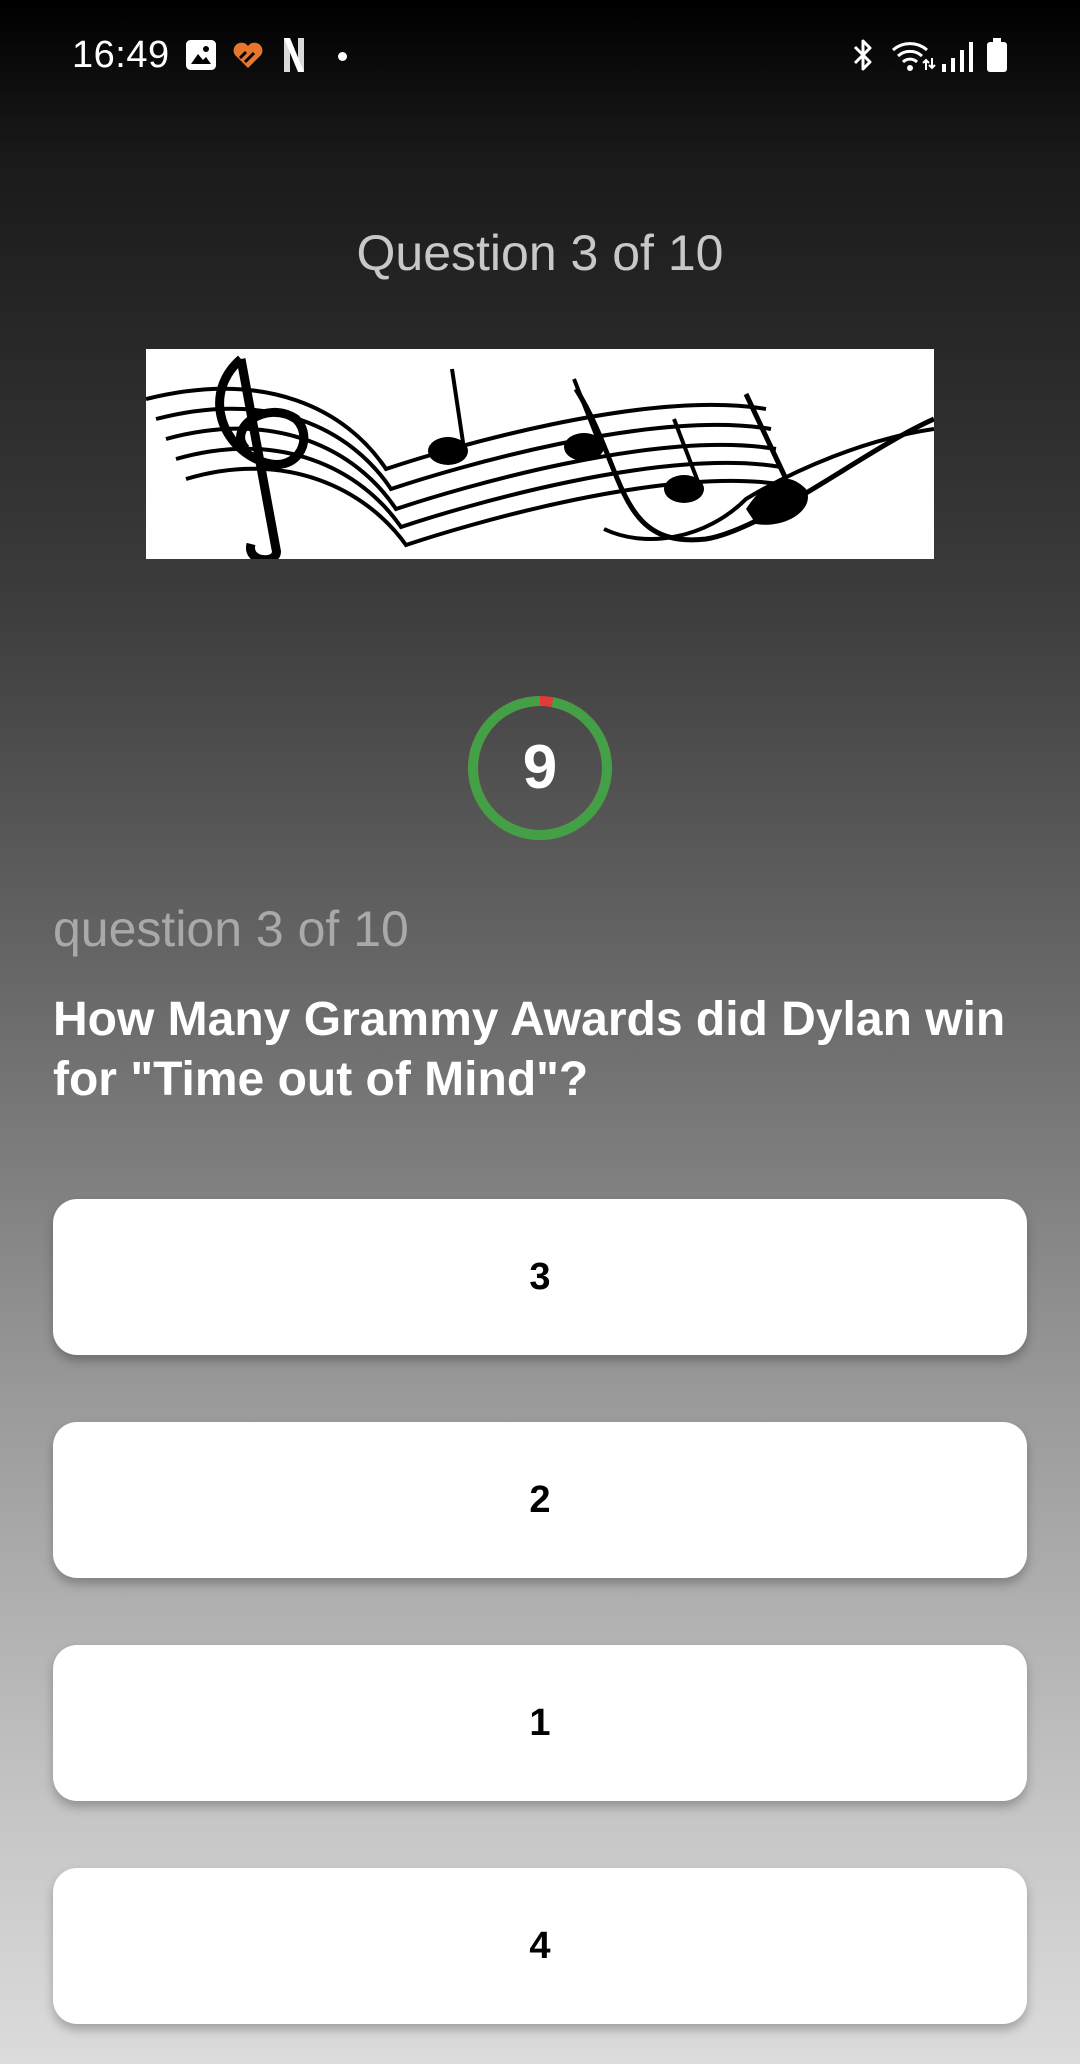  I want to click on answer-button: 4, so click(540, 1946).